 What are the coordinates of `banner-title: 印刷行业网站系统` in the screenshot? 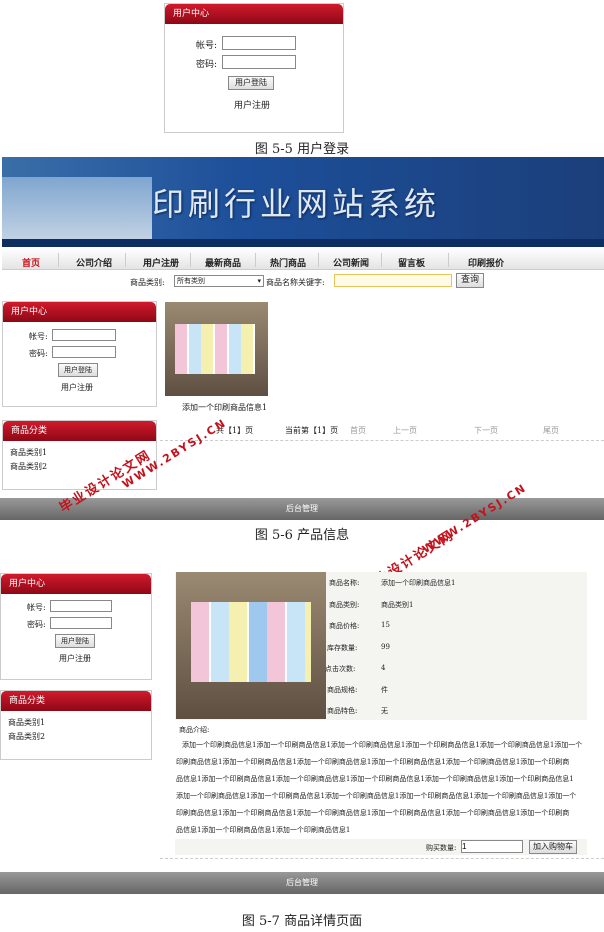 It's located at (296, 204).